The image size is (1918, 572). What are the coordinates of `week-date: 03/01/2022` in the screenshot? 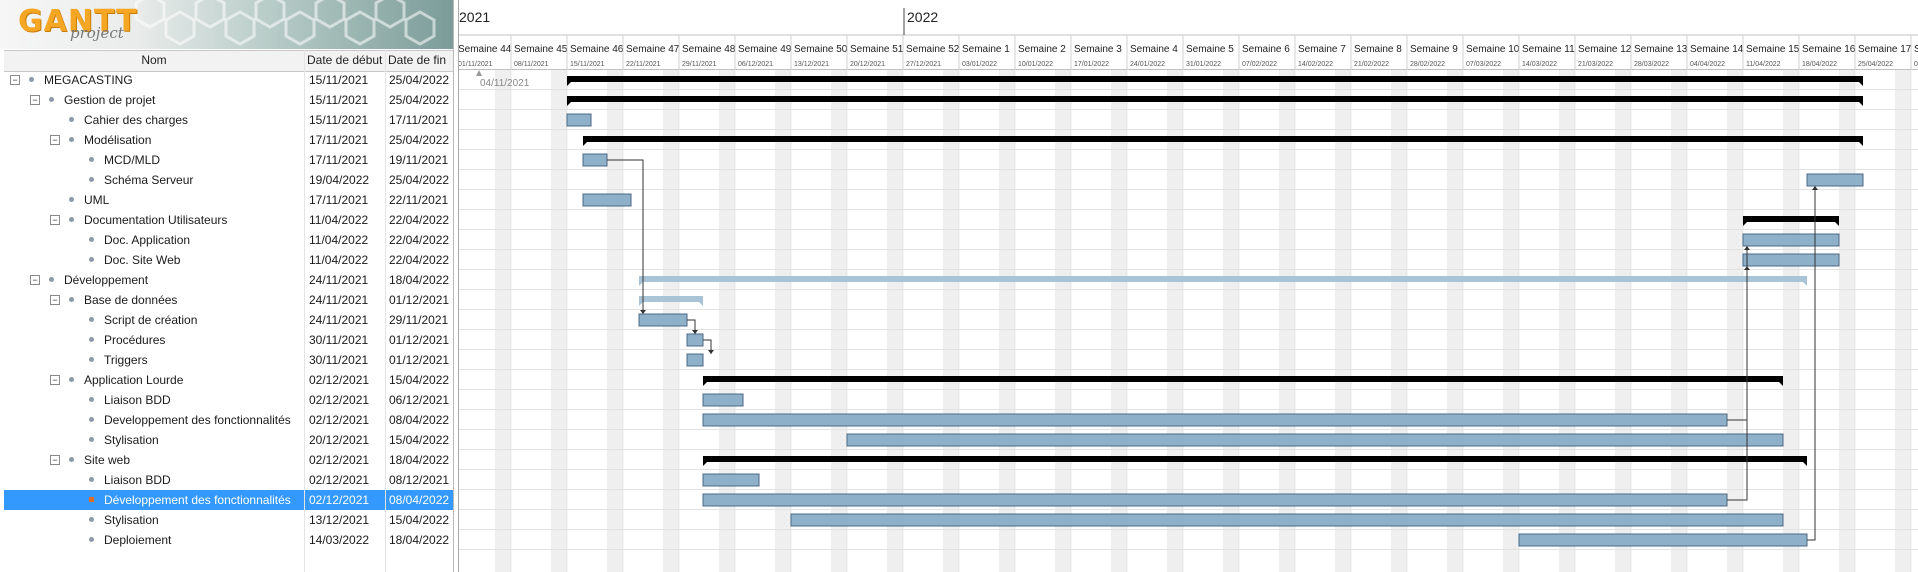 It's located at (979, 64).